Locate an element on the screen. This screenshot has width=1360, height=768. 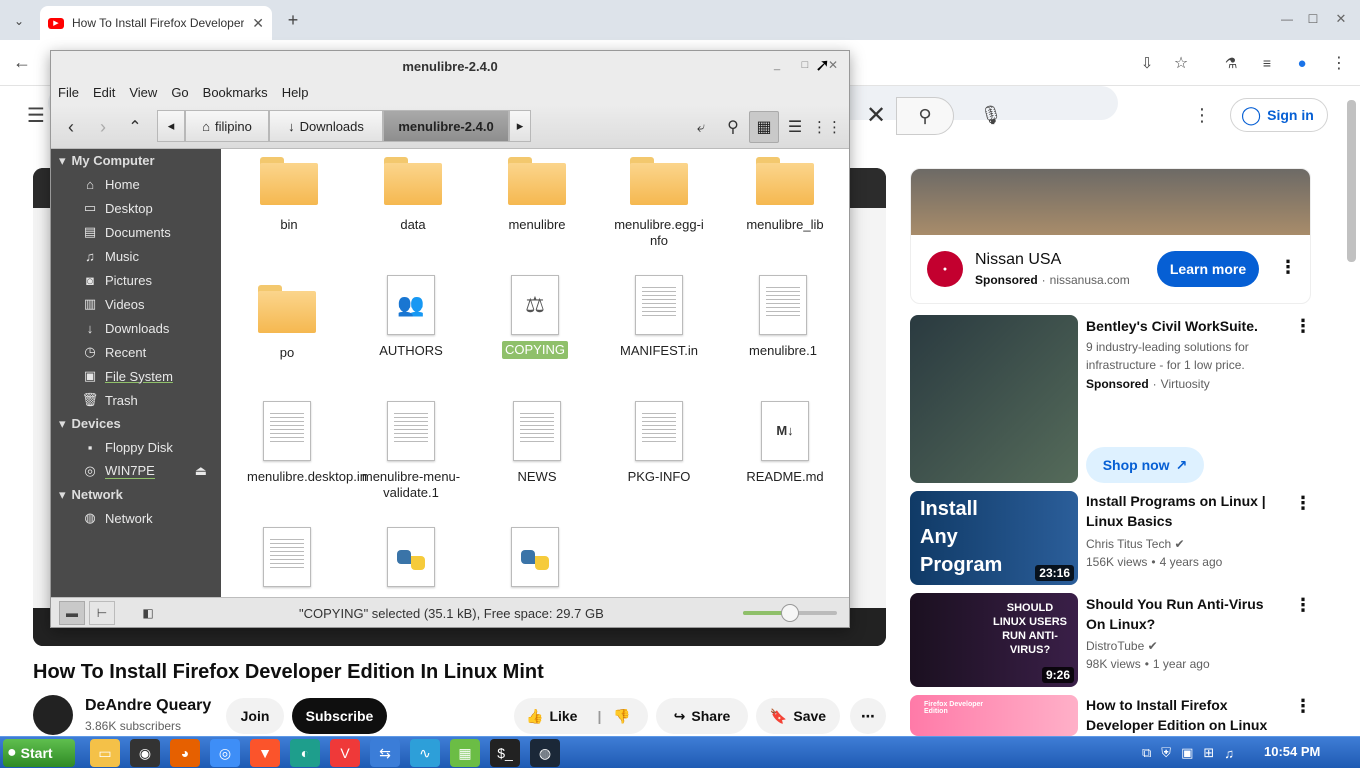
file-item-text: MANIFEST.in is located at coordinates (659, 317).